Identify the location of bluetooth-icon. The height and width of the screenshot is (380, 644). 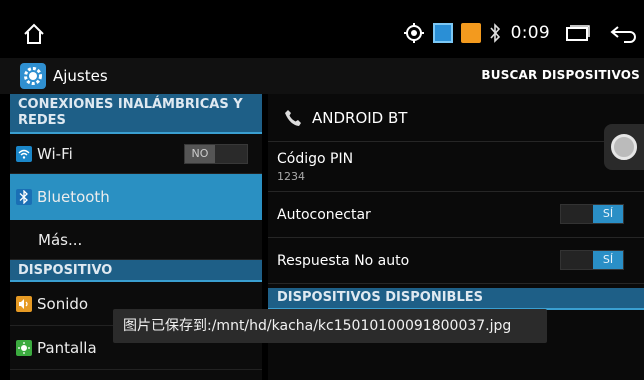
(24, 197).